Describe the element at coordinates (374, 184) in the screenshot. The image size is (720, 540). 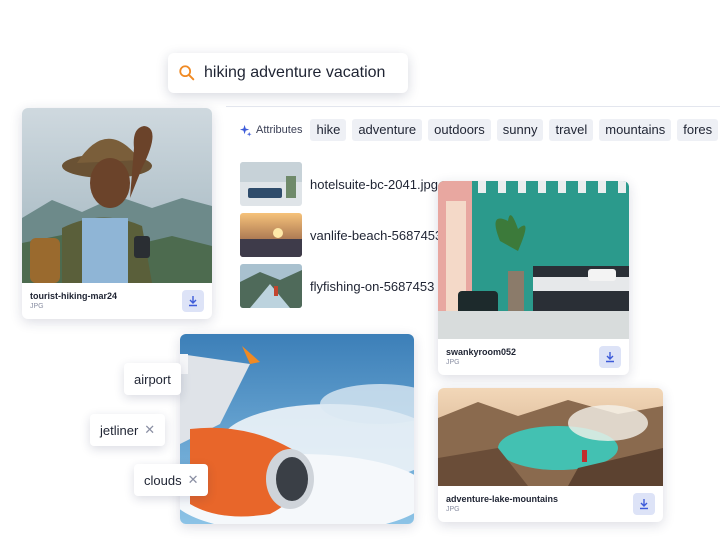
I see `file-name: hotelsuite-bc-2041.jpg` at that location.